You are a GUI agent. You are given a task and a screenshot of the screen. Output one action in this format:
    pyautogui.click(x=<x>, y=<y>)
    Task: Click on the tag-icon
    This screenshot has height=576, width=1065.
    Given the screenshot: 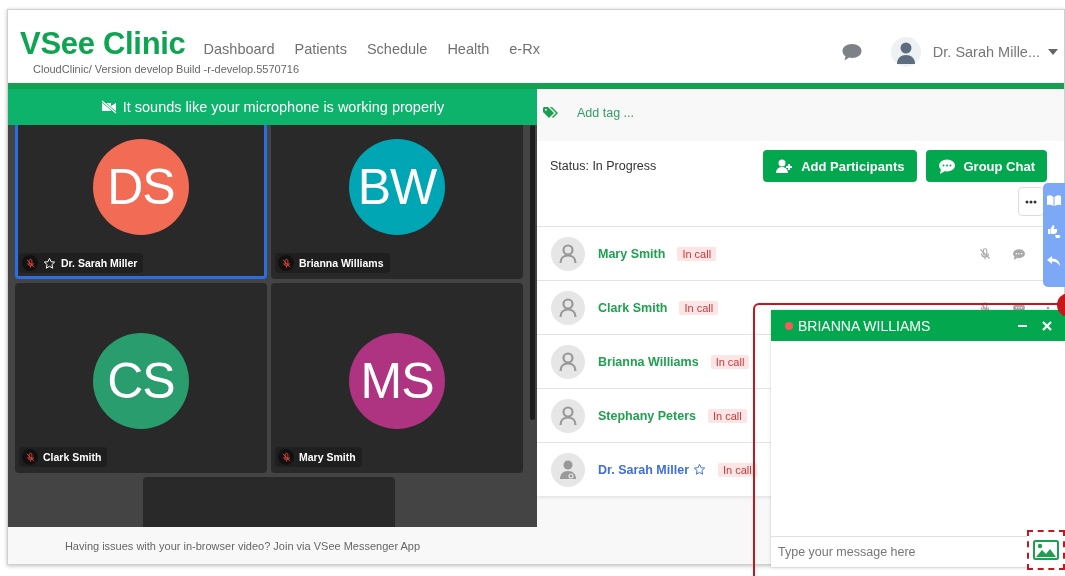 What is the action you would take?
    pyautogui.click(x=551, y=113)
    